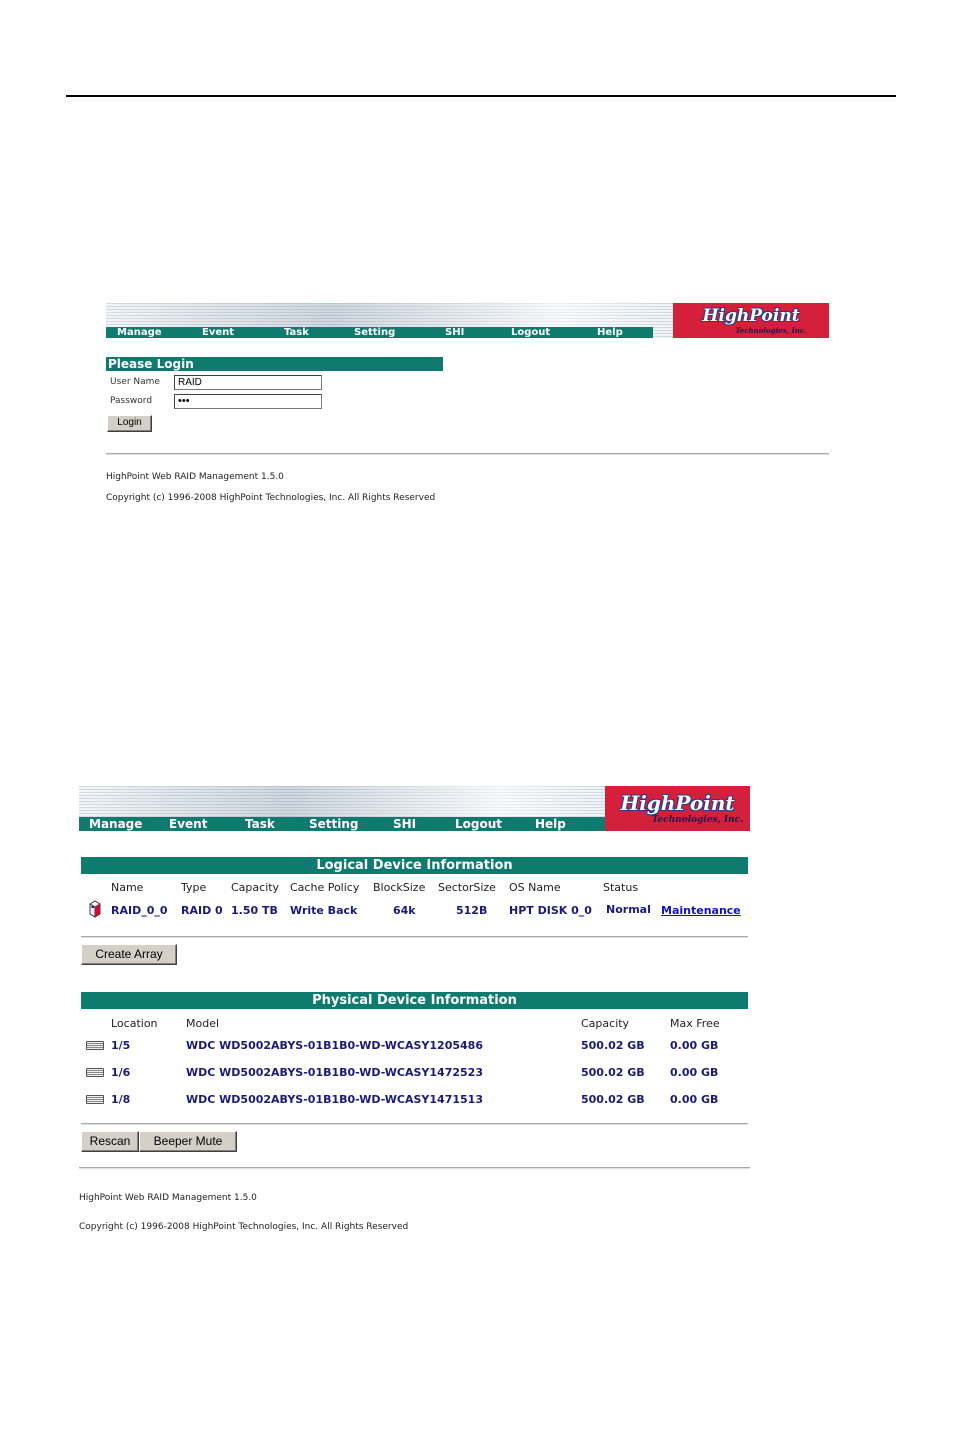  I want to click on col-type: Type, so click(194, 887).